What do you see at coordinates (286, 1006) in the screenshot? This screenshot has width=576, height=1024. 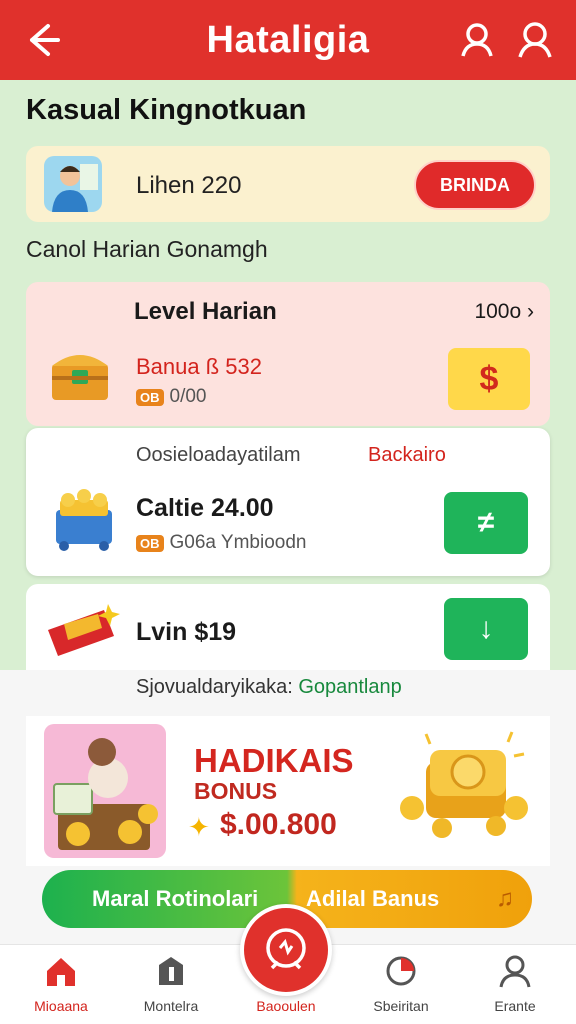 I see `center-action-label: Baooulen` at bounding box center [286, 1006].